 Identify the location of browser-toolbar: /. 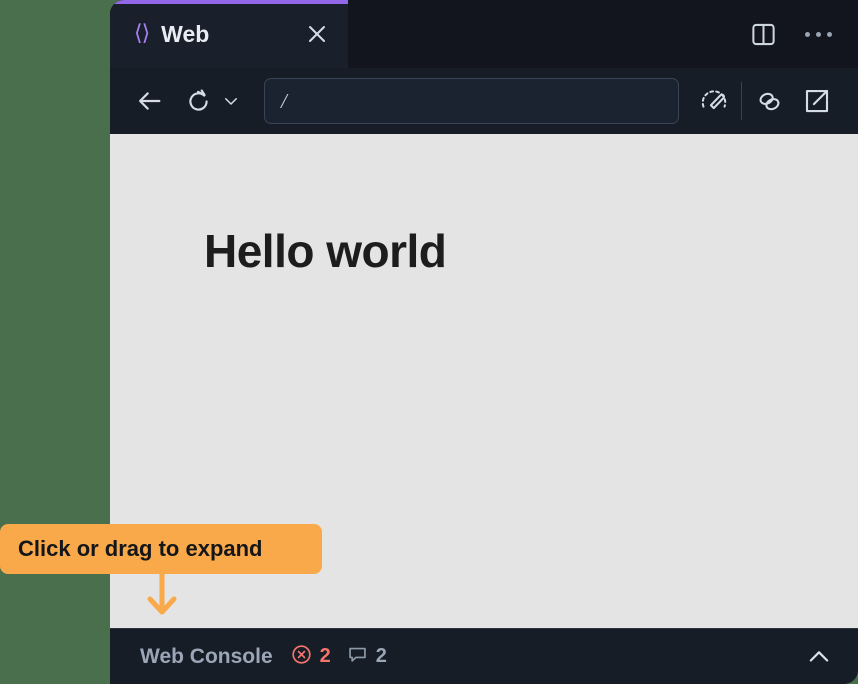
(484, 101).